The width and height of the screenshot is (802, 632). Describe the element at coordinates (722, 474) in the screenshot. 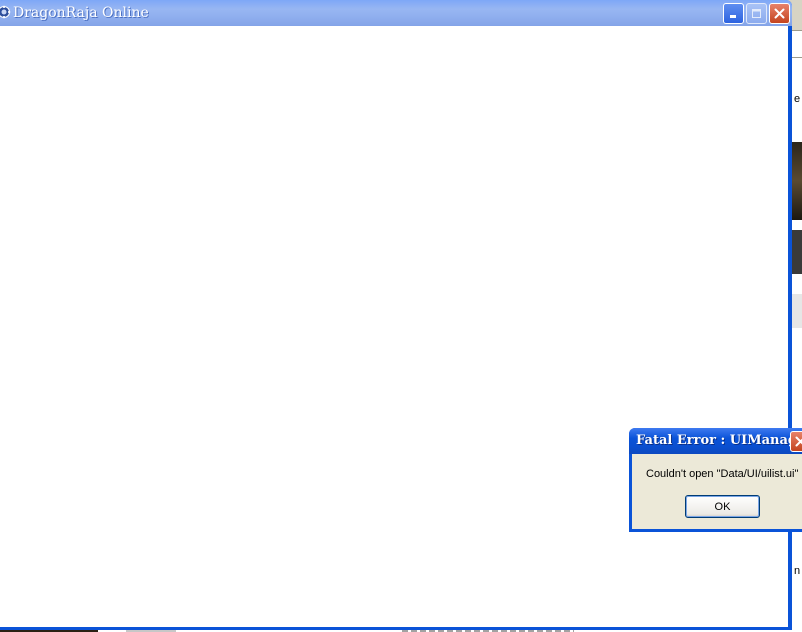

I see `error-message: Couldn't open "Data/UI/uilist.ui"` at that location.